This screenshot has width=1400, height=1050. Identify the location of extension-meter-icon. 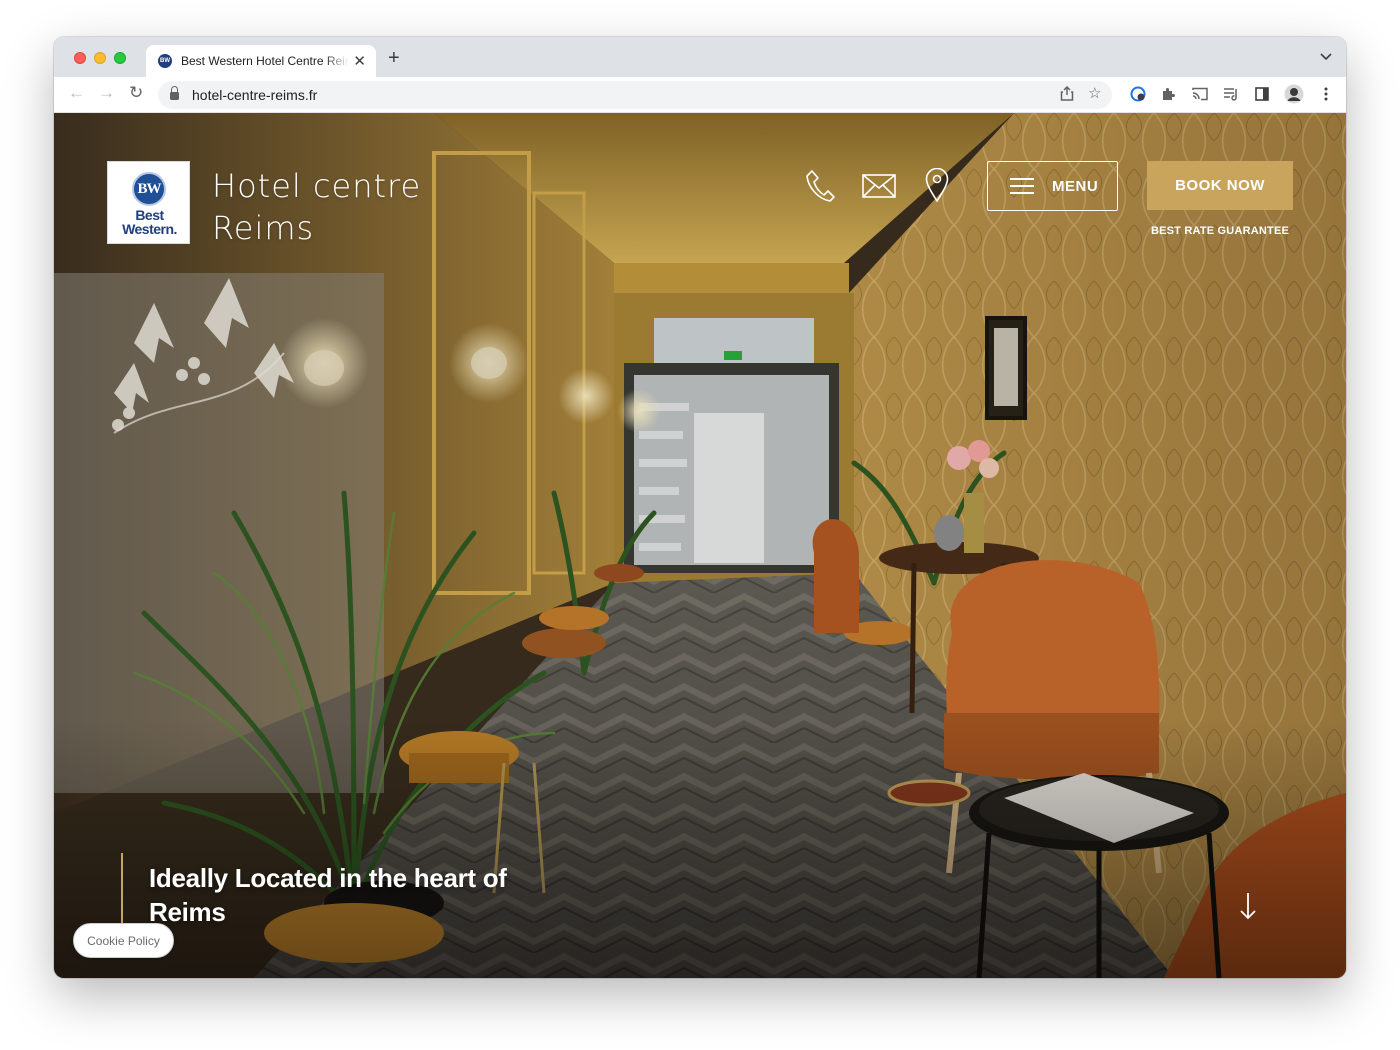
(1138, 94).